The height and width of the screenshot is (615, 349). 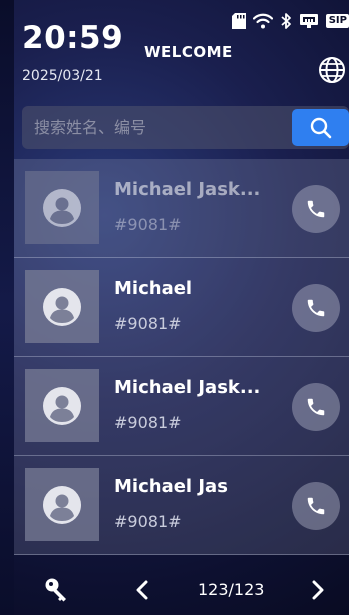 I want to click on globe-icon, so click(x=332, y=70).